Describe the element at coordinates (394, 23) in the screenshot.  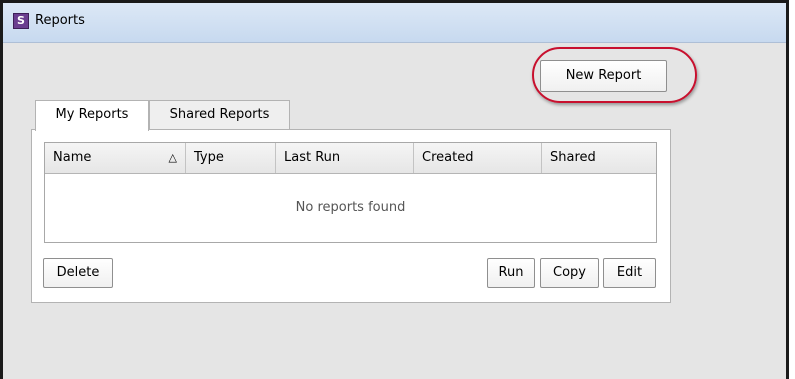
I see `title-bar: S Reports` at that location.